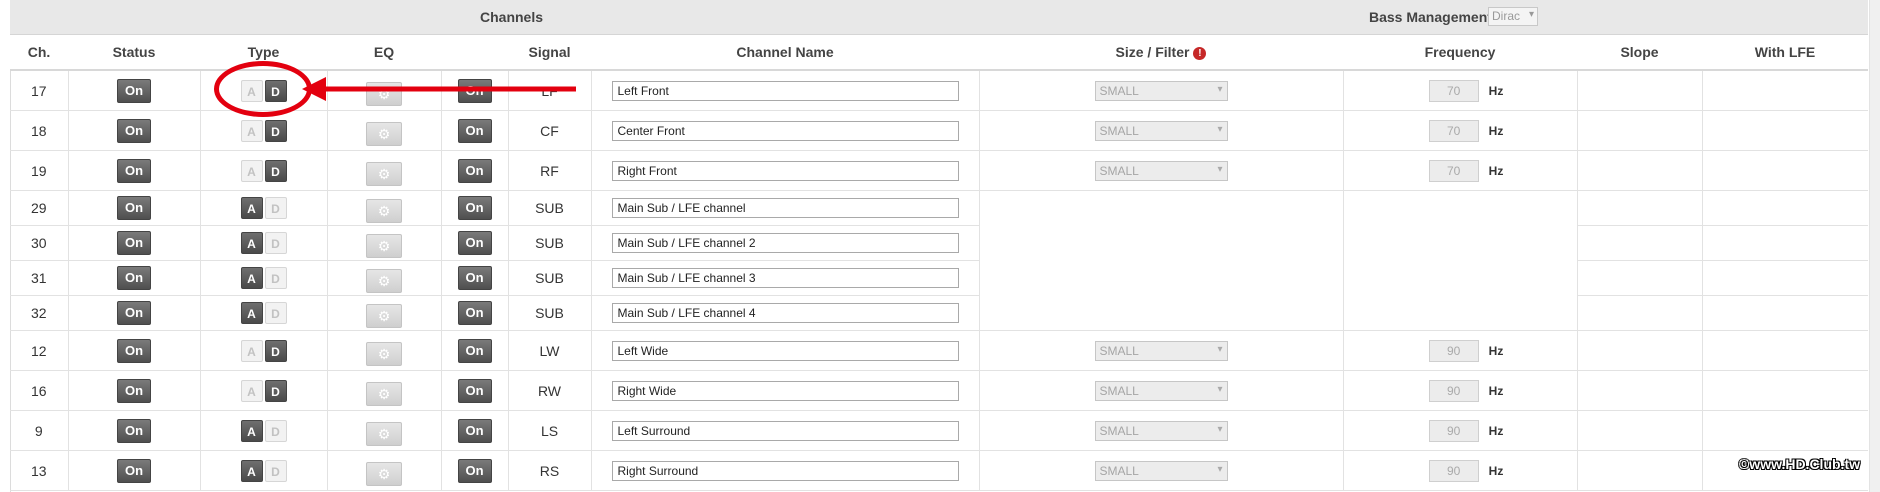 The height and width of the screenshot is (492, 1880). What do you see at coordinates (1119, 130) in the screenshot?
I see `size-select-value: SMALL` at bounding box center [1119, 130].